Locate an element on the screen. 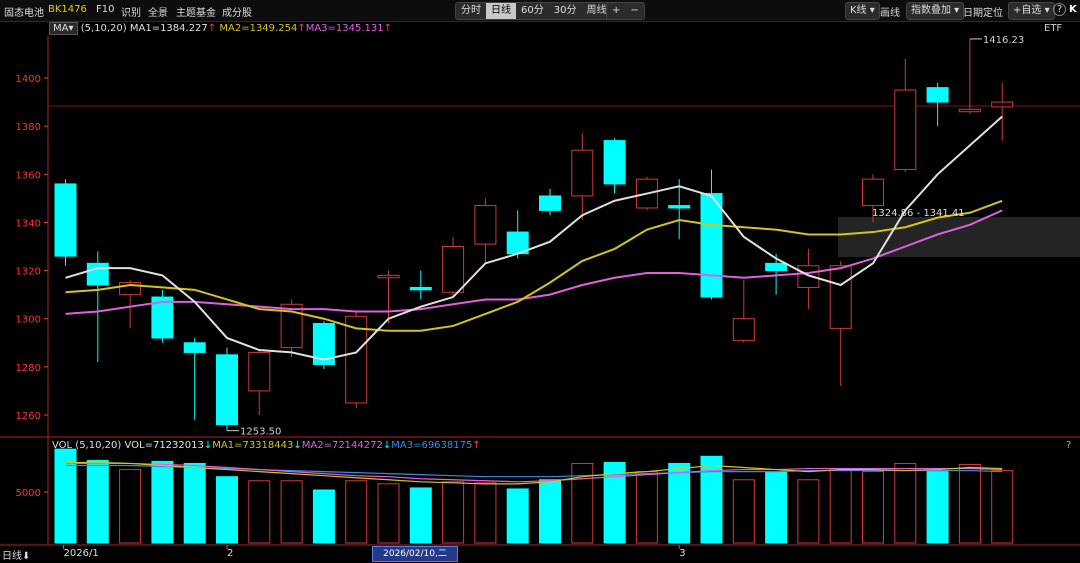  low-price-label: 1253.50 is located at coordinates (260, 432).